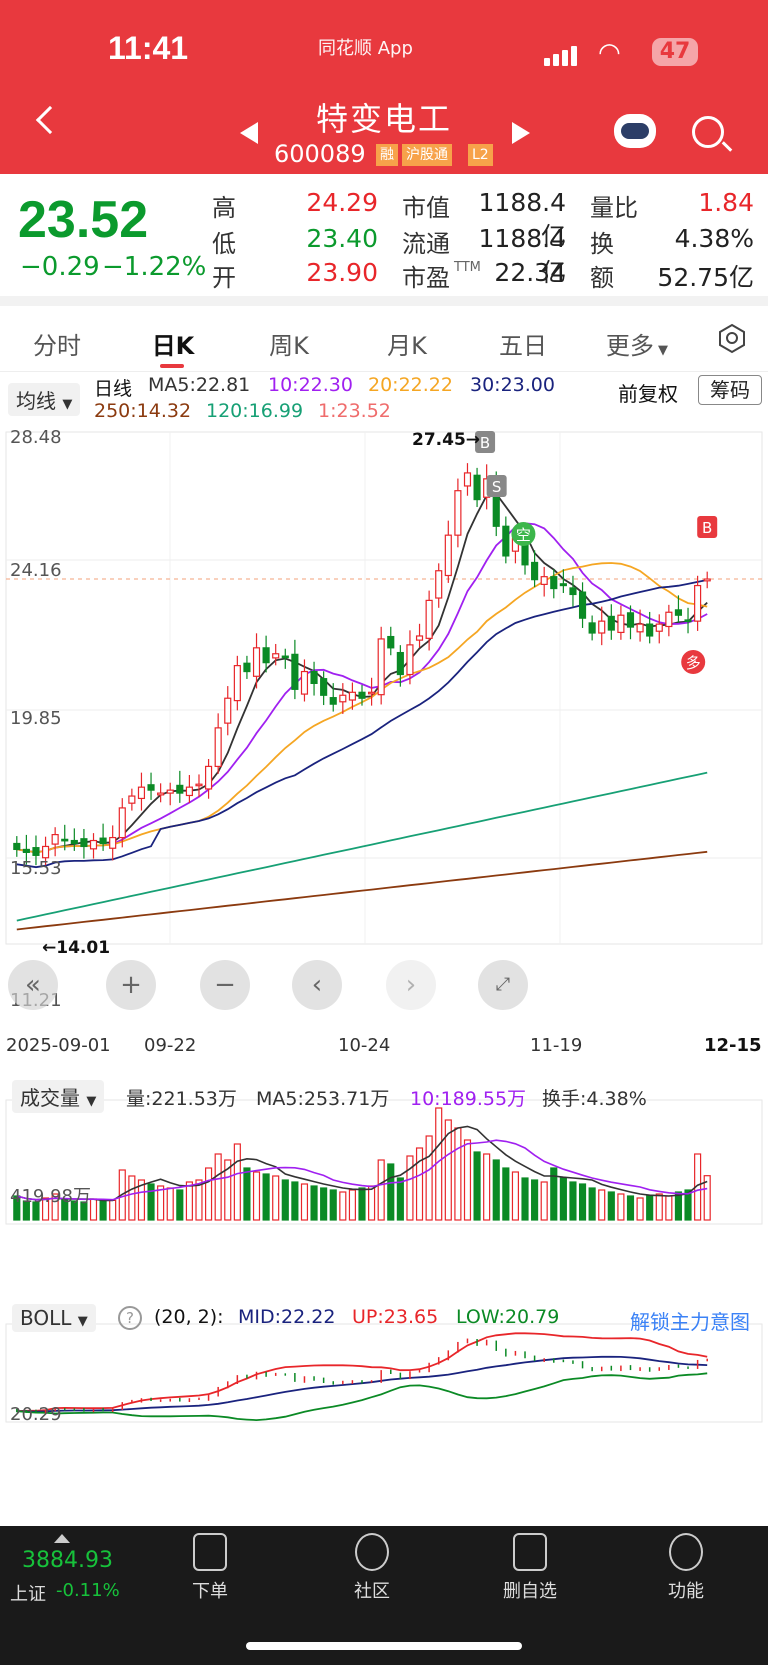 This screenshot has height=1665, width=768. What do you see at coordinates (648, 392) in the screenshot?
I see `adjust-label: 前复权` at bounding box center [648, 392].